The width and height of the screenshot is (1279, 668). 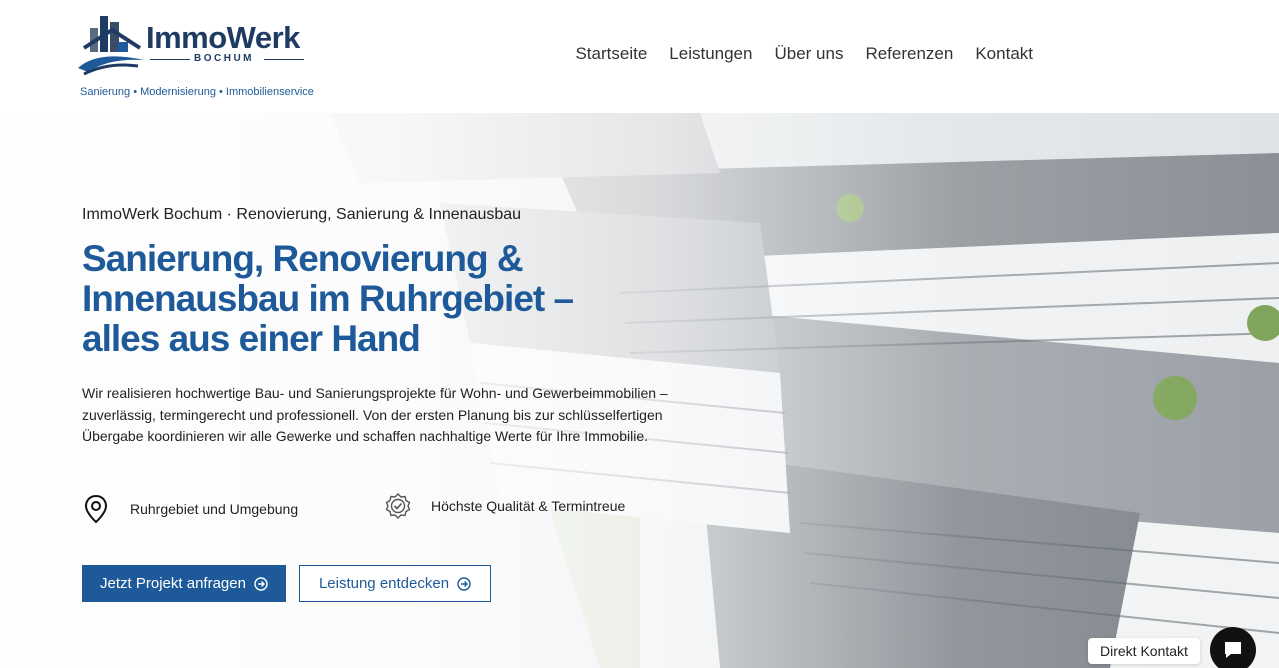 What do you see at coordinates (223, 37) in the screenshot?
I see `brand-name: ImmoWerk` at bounding box center [223, 37].